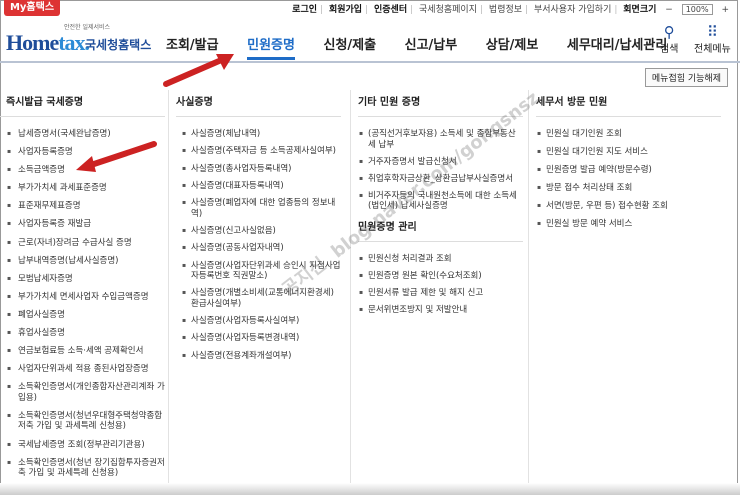 The height and width of the screenshot is (495, 740). What do you see at coordinates (261, 169) in the screenshot?
I see `menu-link: 사실증명(총사업자등록내역)` at bounding box center [261, 169].